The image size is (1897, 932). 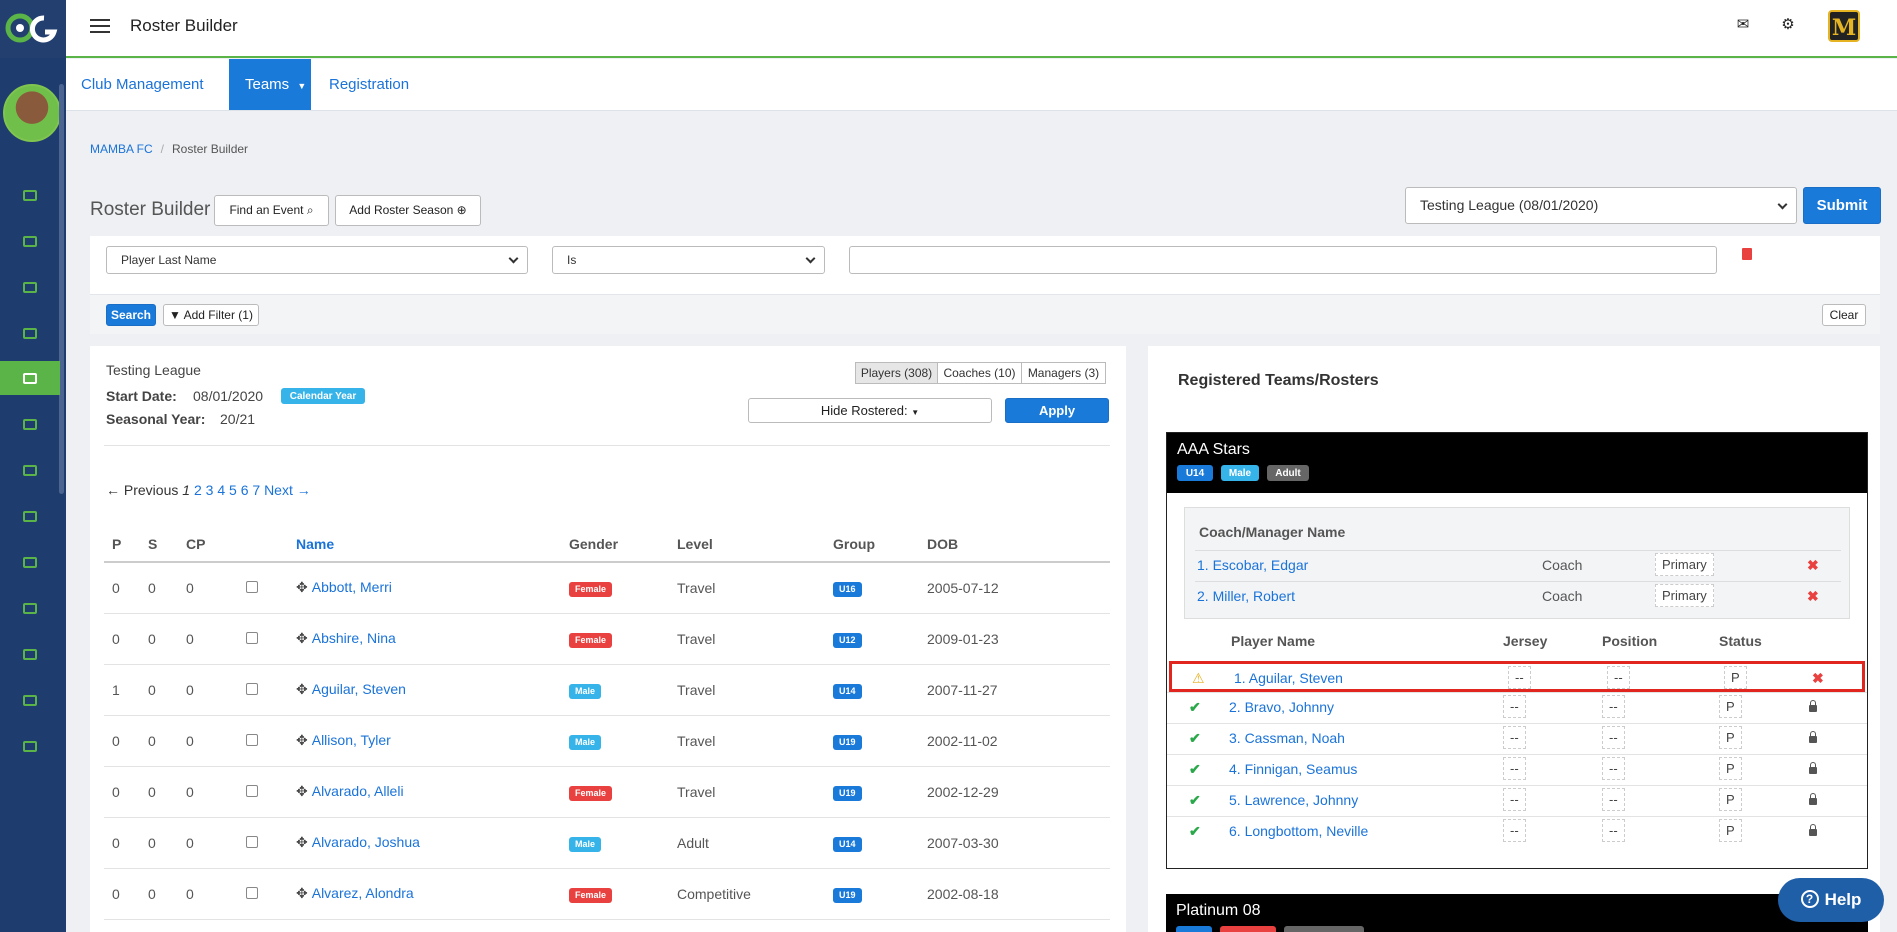 I want to click on tab-registration: Registration, so click(x=369, y=84).